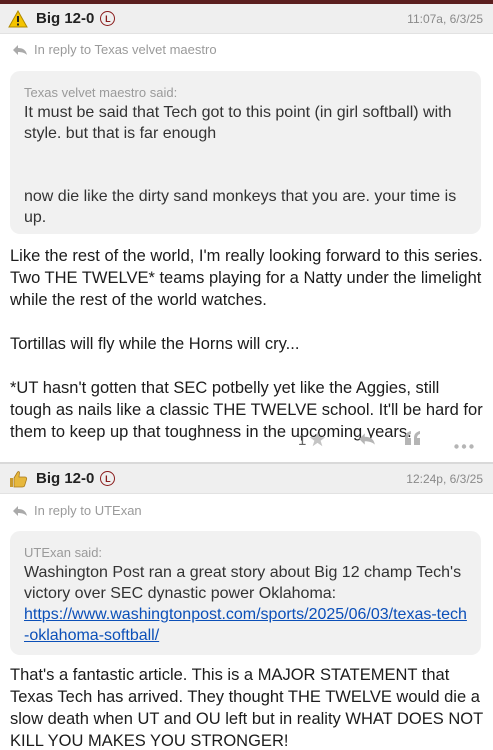 This screenshot has height=750, width=493. I want to click on reply-to-link: In reply to Texas velvet maestro, so click(114, 49).